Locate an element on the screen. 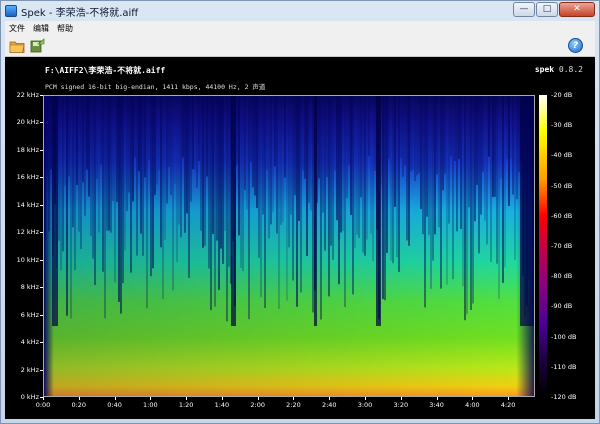  help-icon: ? is located at coordinates (575, 45).